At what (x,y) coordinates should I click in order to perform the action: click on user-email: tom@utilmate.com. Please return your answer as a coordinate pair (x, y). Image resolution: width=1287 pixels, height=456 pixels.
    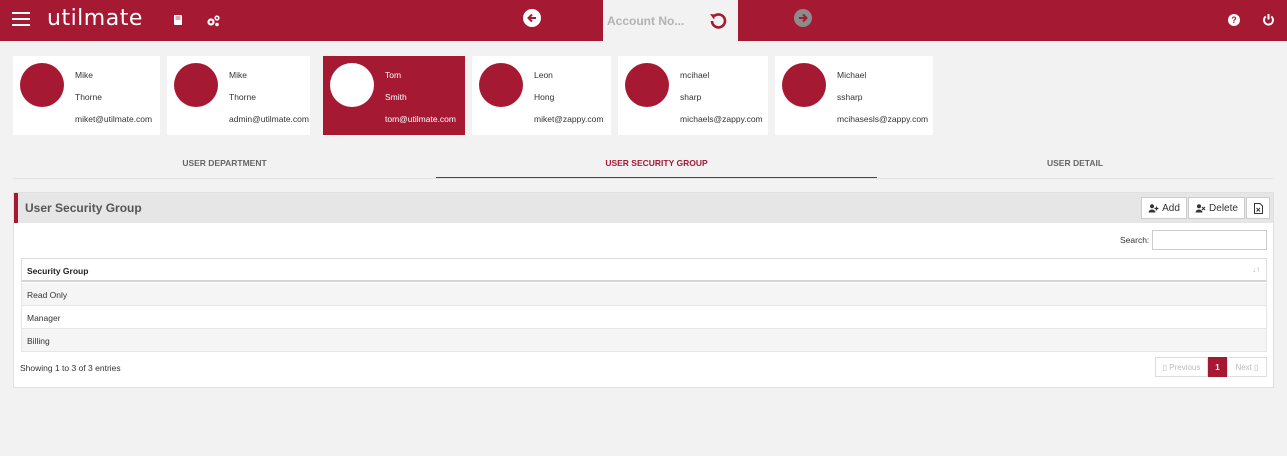
    Looking at the image, I should click on (420, 119).